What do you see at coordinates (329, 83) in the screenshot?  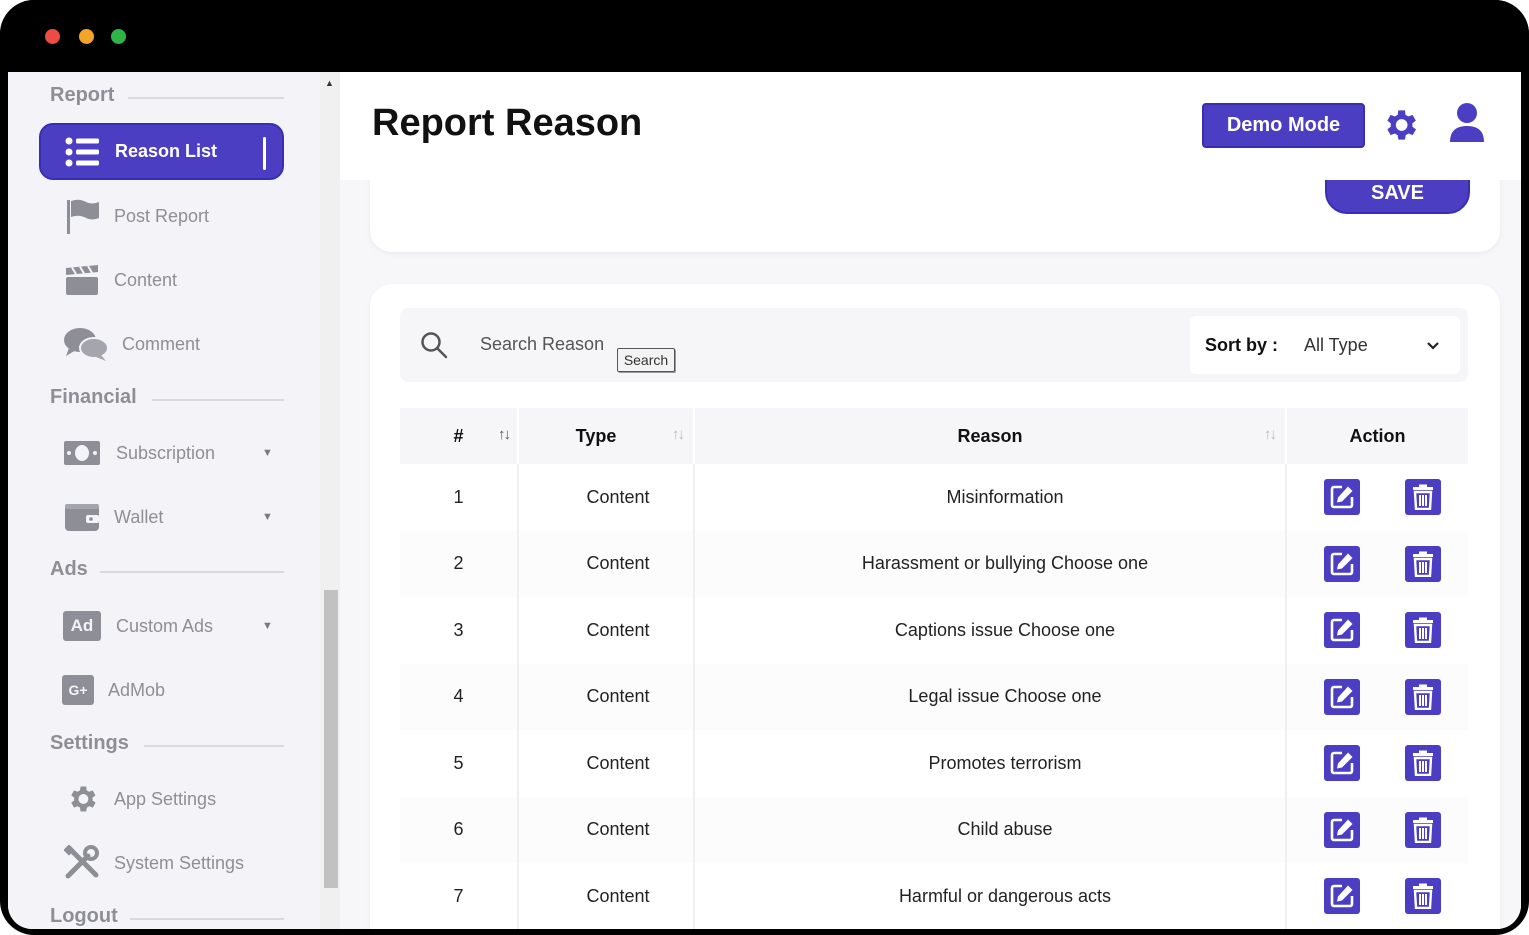 I see `scroll-up-arrow-icon: ▲` at bounding box center [329, 83].